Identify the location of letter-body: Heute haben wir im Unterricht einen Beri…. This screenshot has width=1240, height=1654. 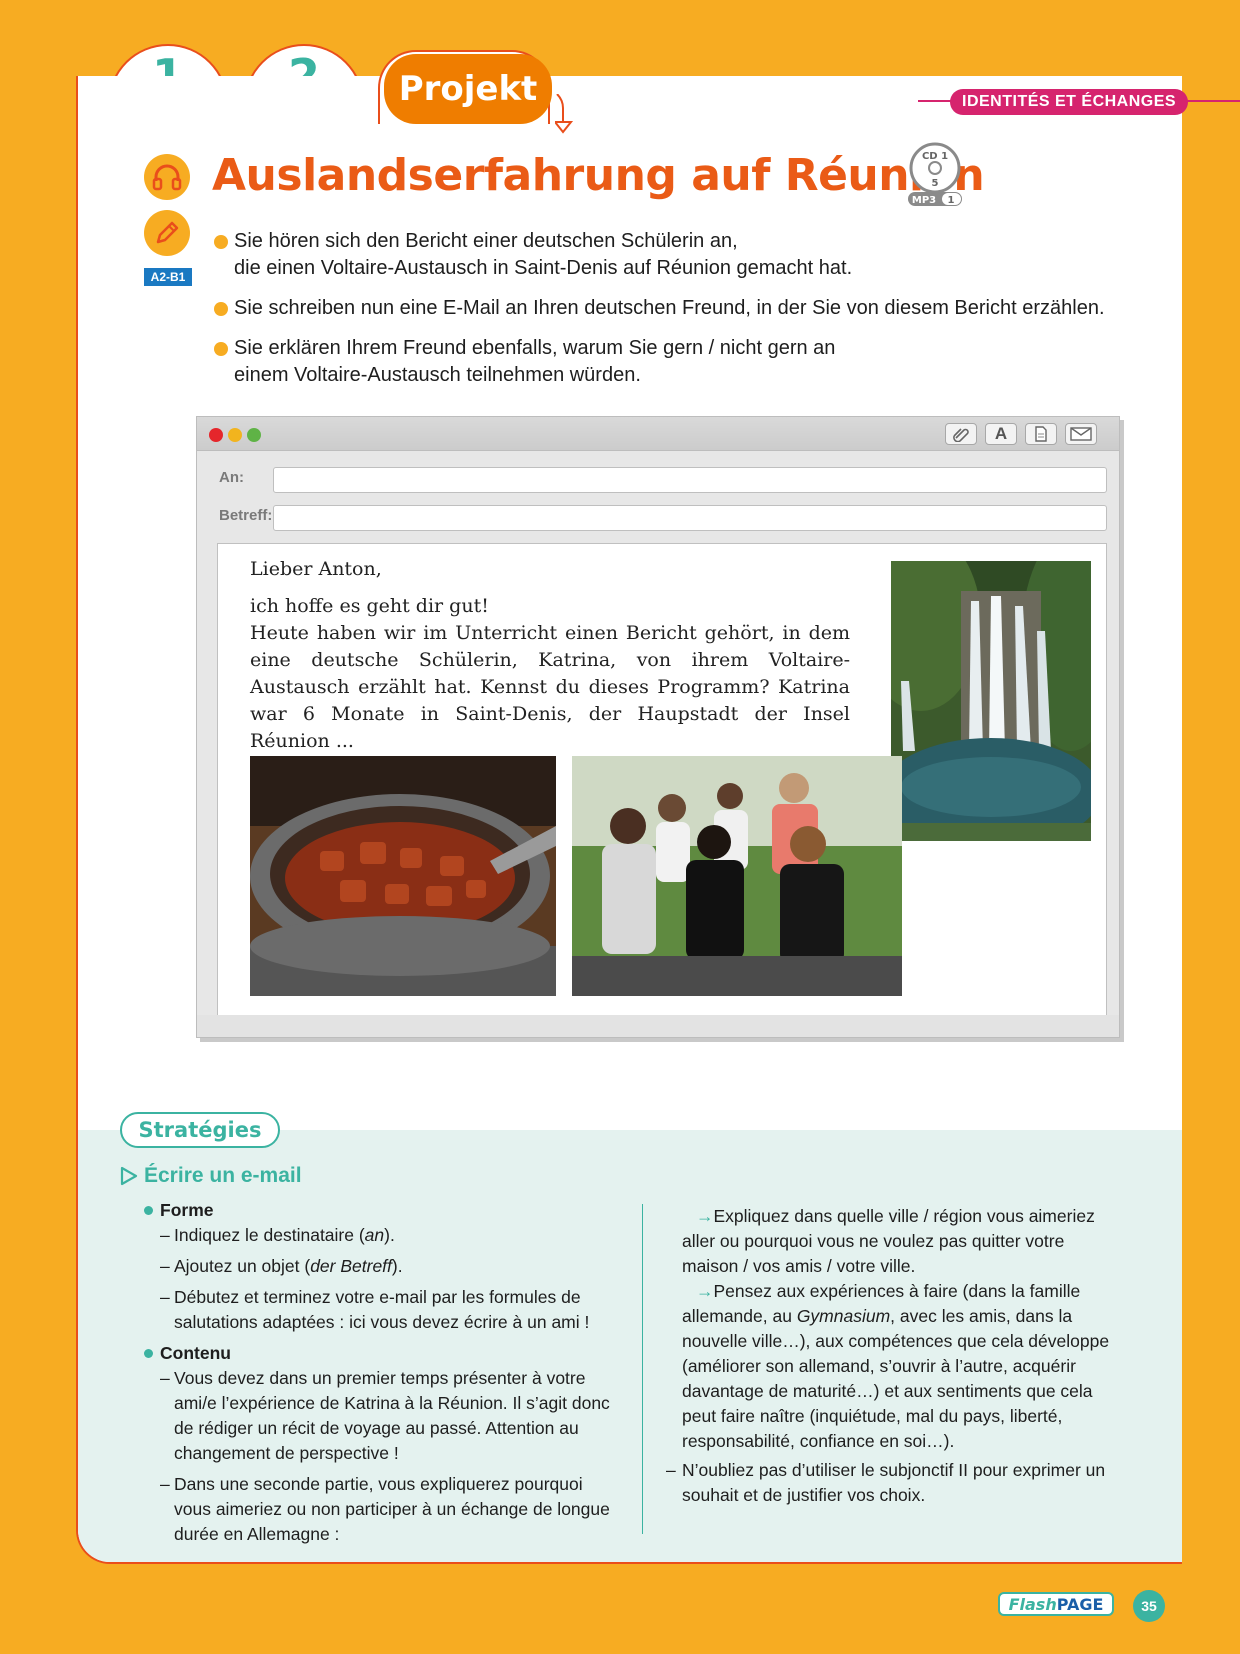
(550, 687).